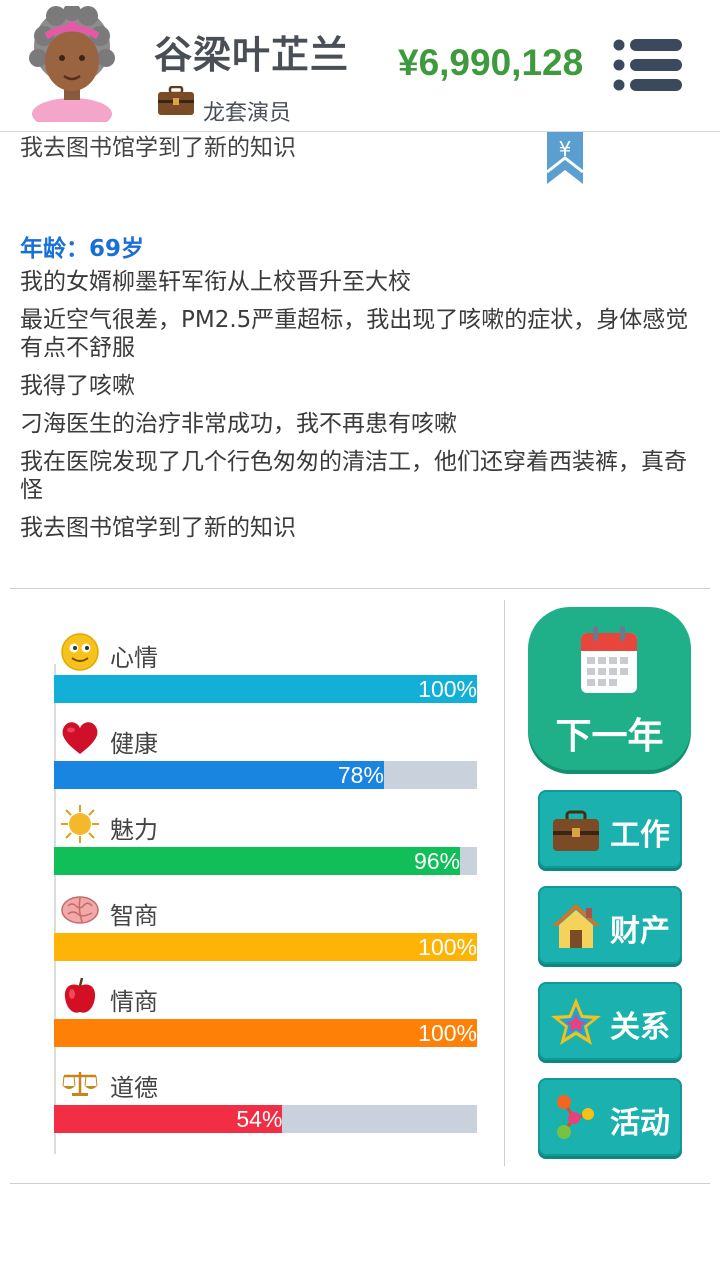  Describe the element at coordinates (259, 1119) in the screenshot. I see `stat-value: 54%` at that location.